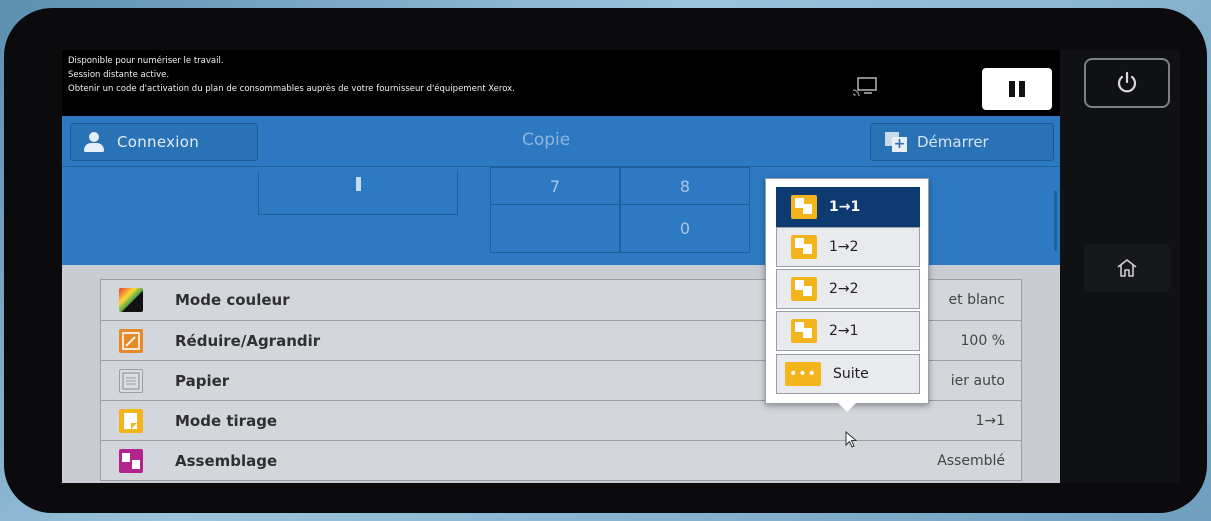 This screenshot has height=521, width=1211. I want to click on keypad-key-8: 8, so click(685, 186).